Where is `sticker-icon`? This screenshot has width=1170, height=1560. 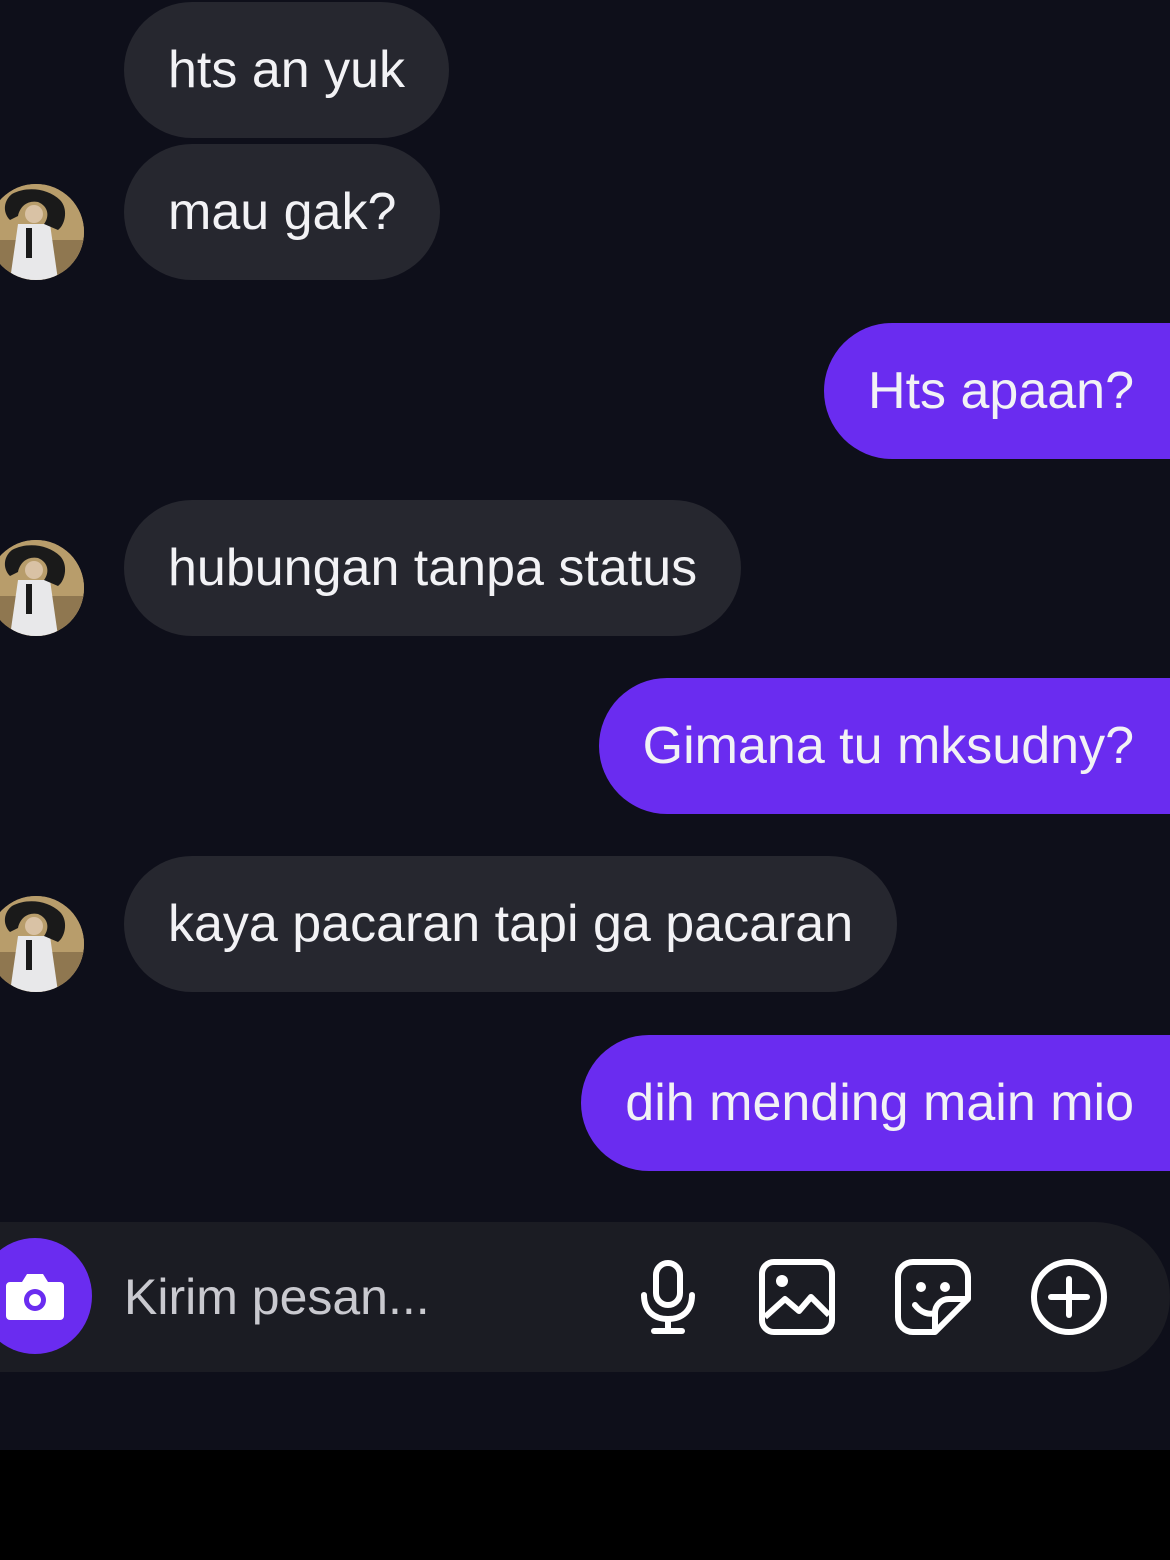 sticker-icon is located at coordinates (933, 1297).